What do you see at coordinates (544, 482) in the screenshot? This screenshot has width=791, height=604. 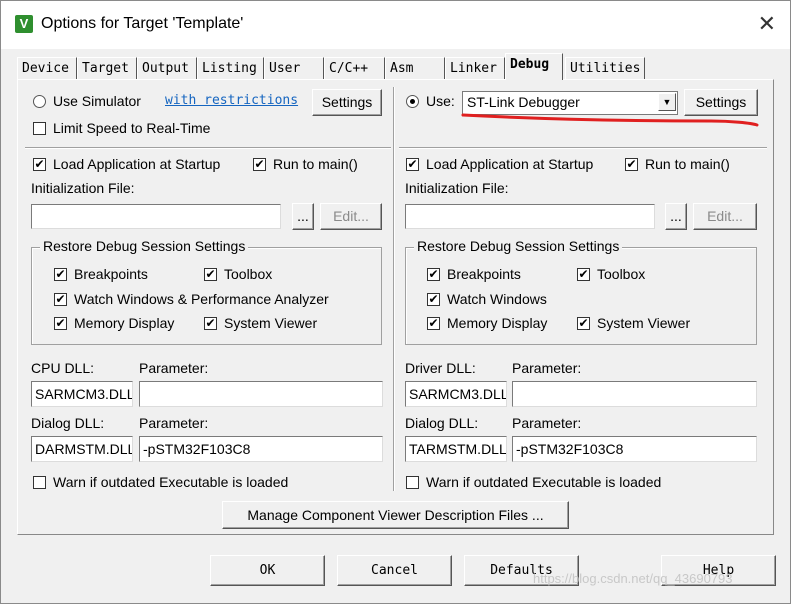 I see `right-warn-outdated-label: Warn if outdated Executable is loaded` at bounding box center [544, 482].